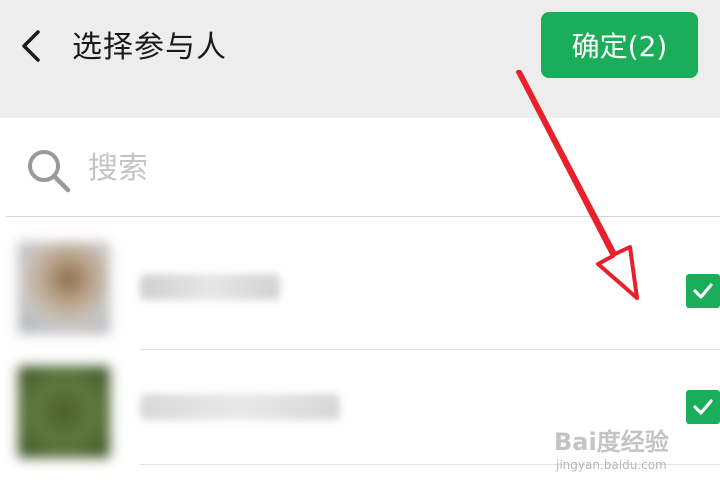 The width and height of the screenshot is (720, 492). What do you see at coordinates (49, 171) in the screenshot?
I see `search-icon` at bounding box center [49, 171].